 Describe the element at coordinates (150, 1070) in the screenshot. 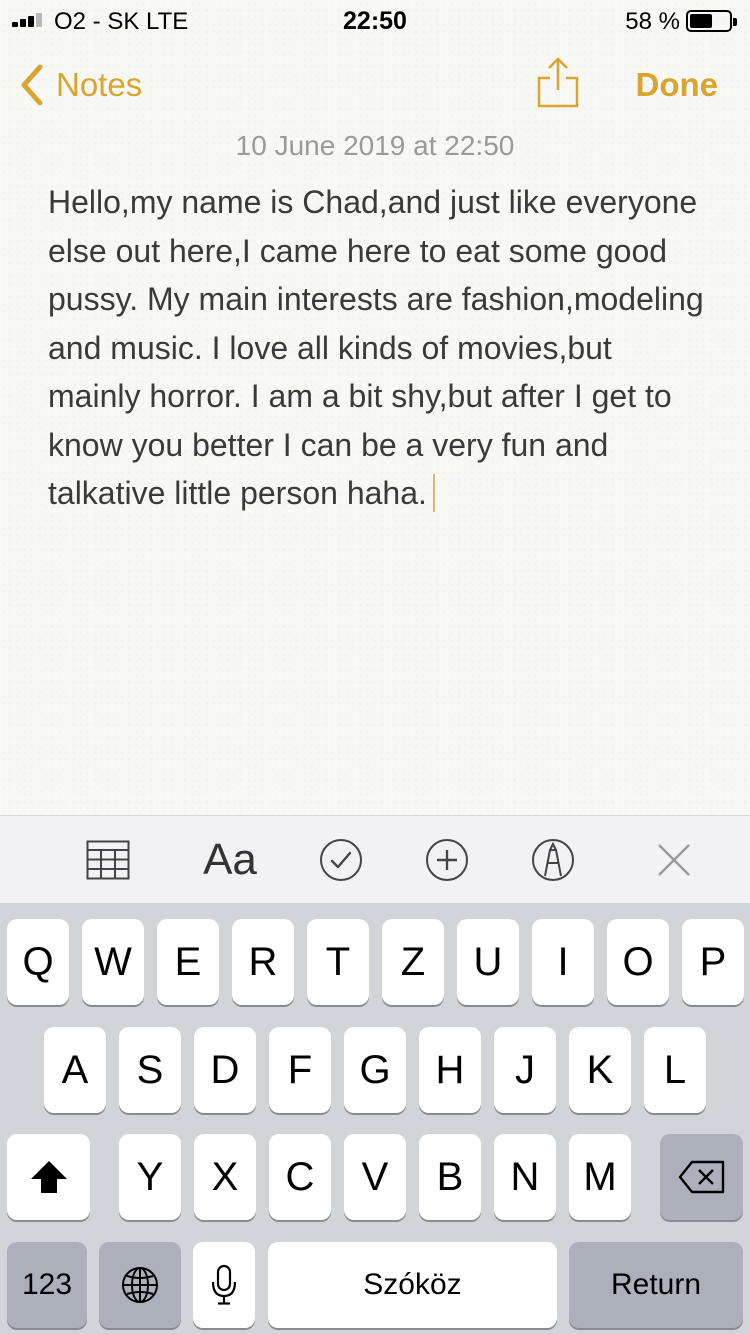

I see `key-s: S` at that location.